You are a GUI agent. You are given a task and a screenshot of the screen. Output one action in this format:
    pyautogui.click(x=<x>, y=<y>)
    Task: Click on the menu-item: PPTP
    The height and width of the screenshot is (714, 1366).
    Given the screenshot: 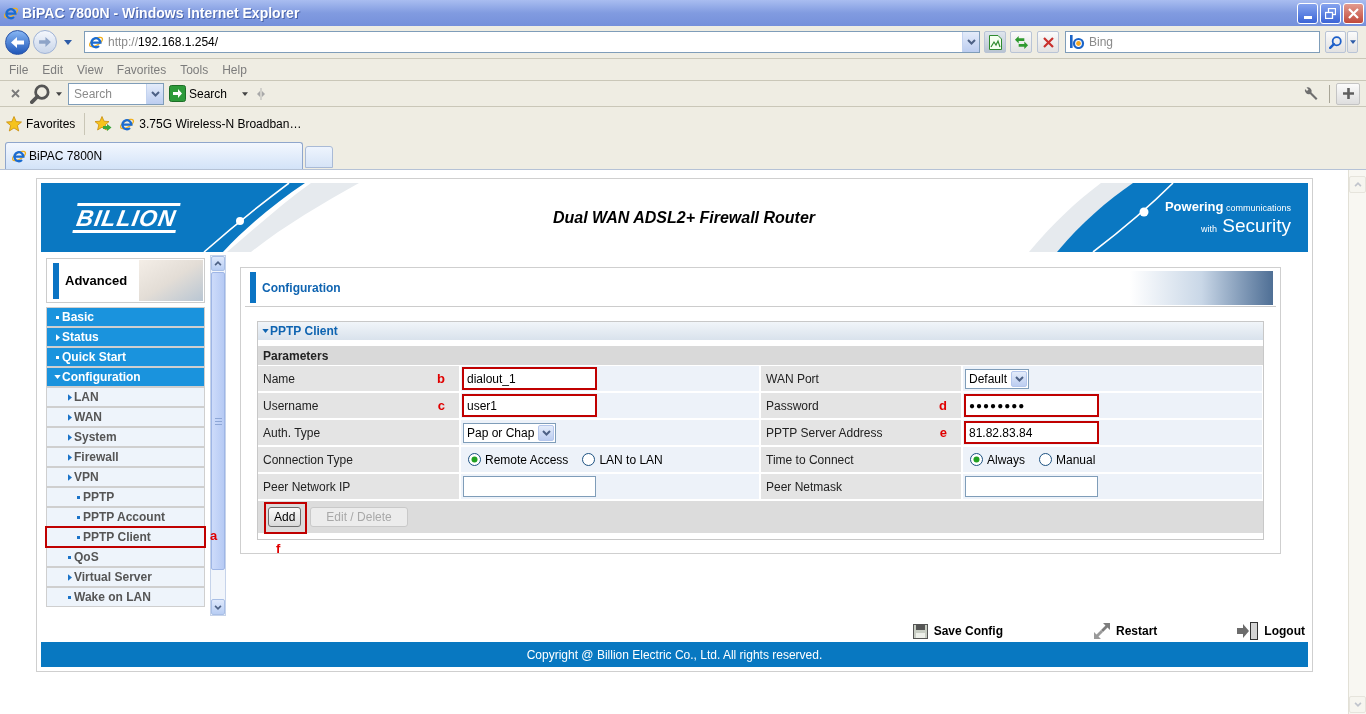 What is the action you would take?
    pyautogui.click(x=125, y=497)
    